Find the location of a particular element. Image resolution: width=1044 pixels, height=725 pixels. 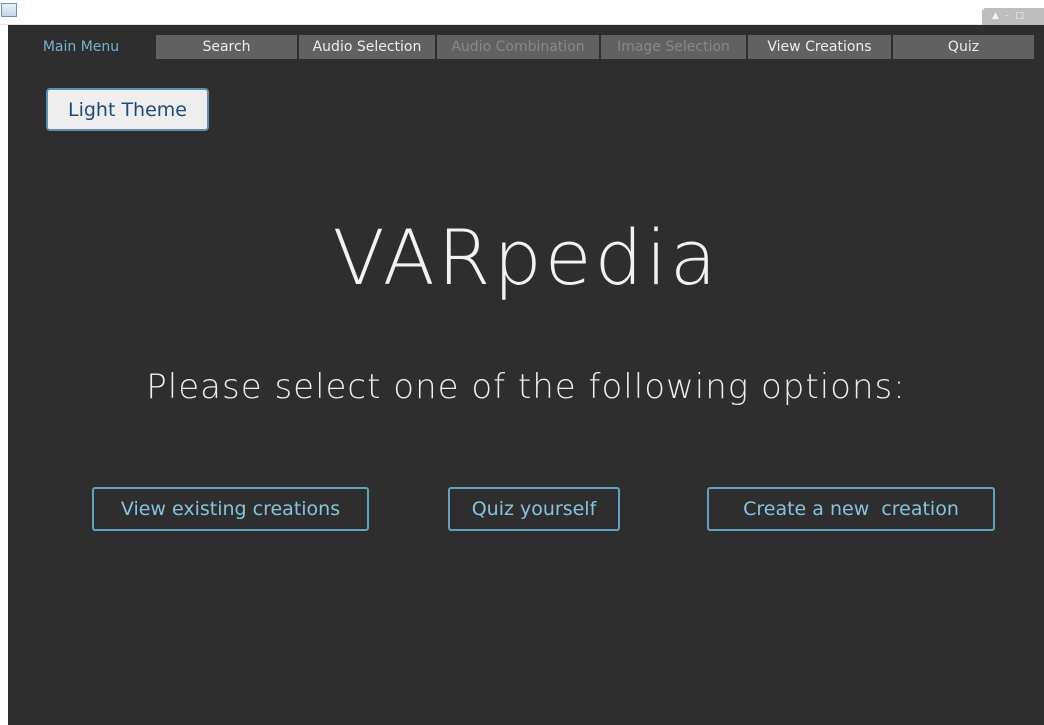

tab-search: Search is located at coordinates (227, 47).